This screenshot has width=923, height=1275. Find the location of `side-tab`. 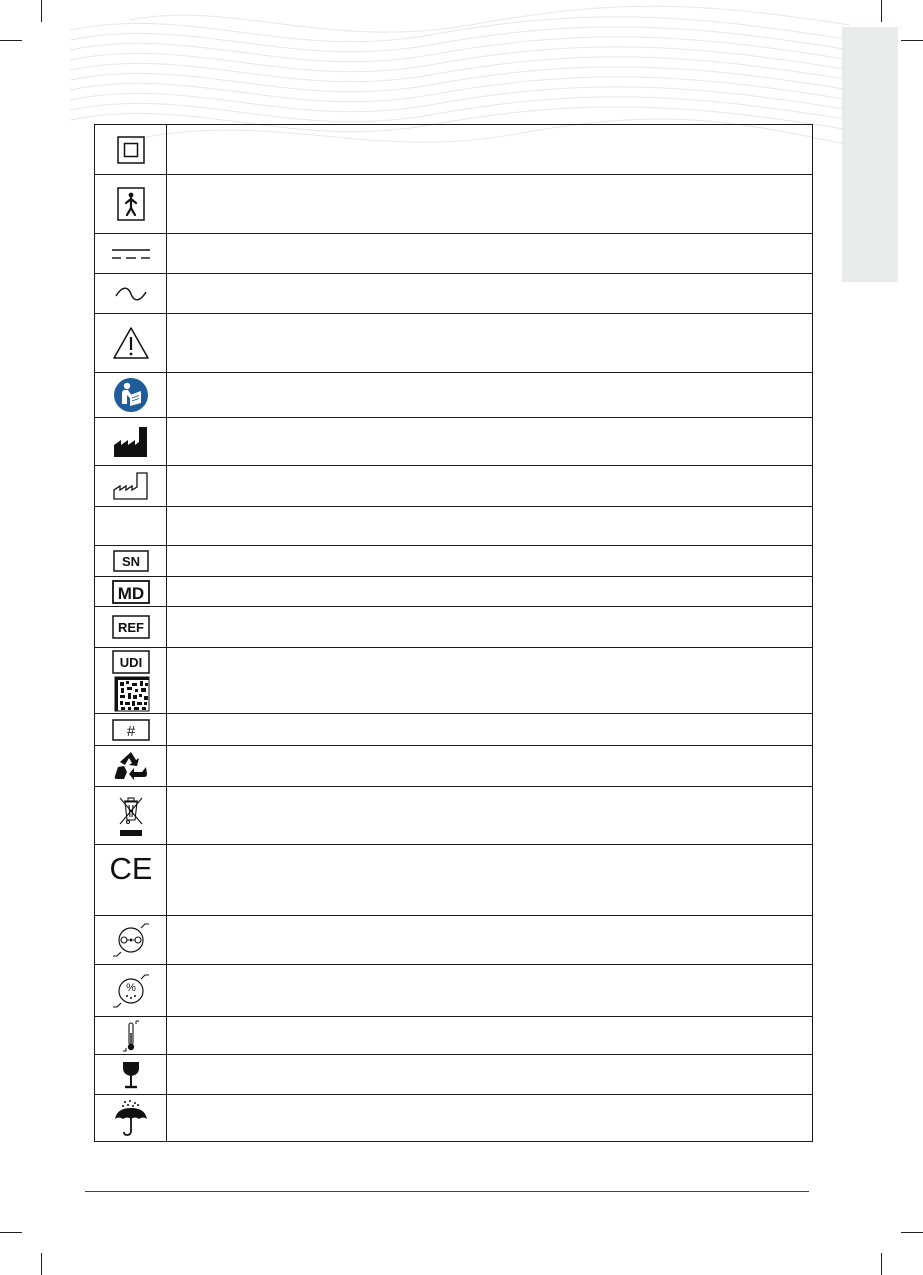

side-tab is located at coordinates (870, 154).